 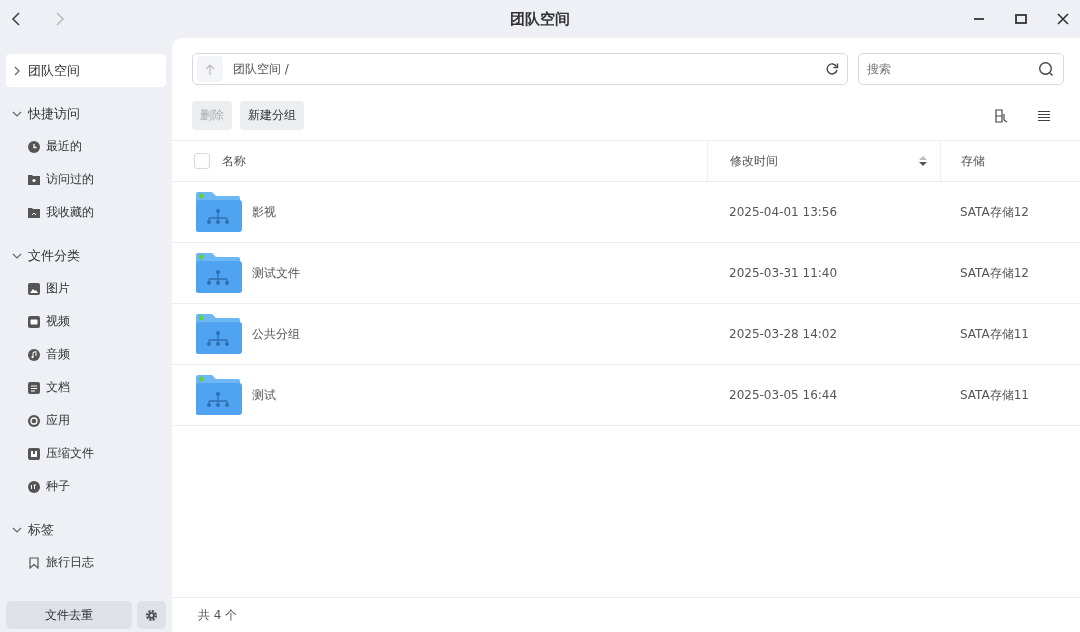 What do you see at coordinates (264, 395) in the screenshot?
I see `file-name: 测试` at bounding box center [264, 395].